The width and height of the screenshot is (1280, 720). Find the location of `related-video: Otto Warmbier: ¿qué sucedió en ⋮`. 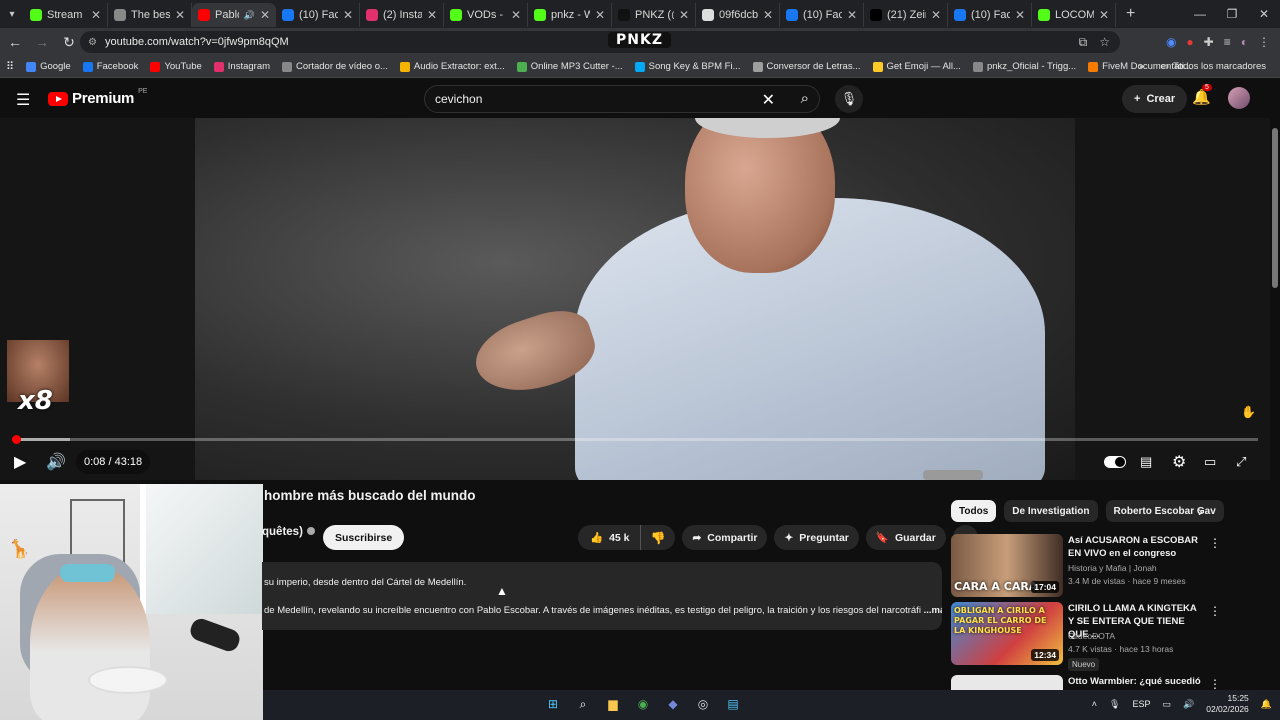

related-video: Otto Warmbier: ¿qué sucedió en ⋮ is located at coordinates (1086, 682).